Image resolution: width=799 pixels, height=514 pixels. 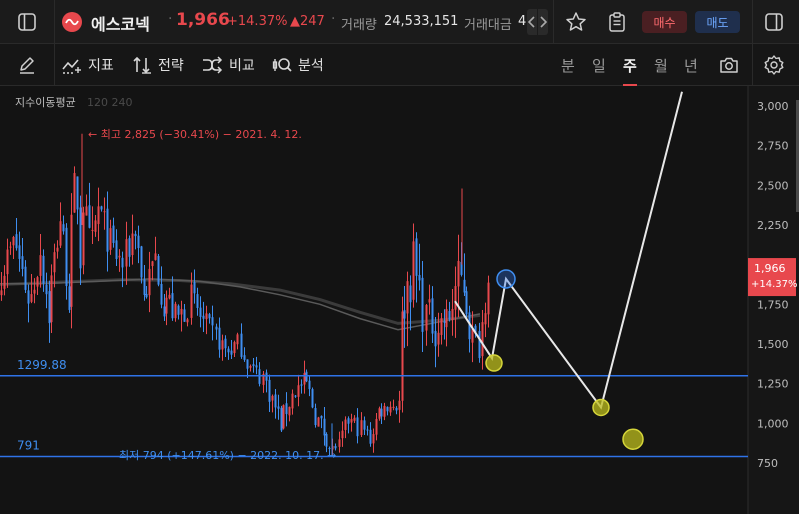 What do you see at coordinates (72, 22) in the screenshot?
I see `stock-logo-icon` at bounding box center [72, 22].